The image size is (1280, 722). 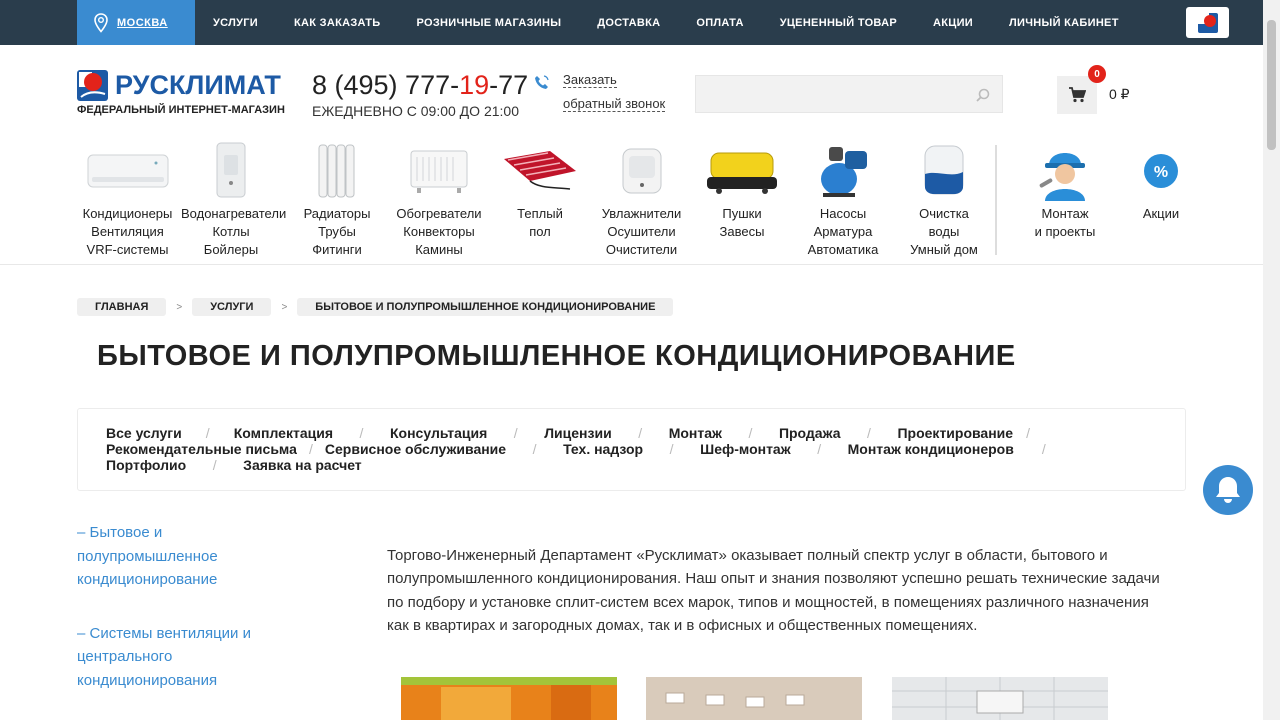 I want to click on category-water-purification: Очистка воды Умный дом, so click(x=944, y=199).